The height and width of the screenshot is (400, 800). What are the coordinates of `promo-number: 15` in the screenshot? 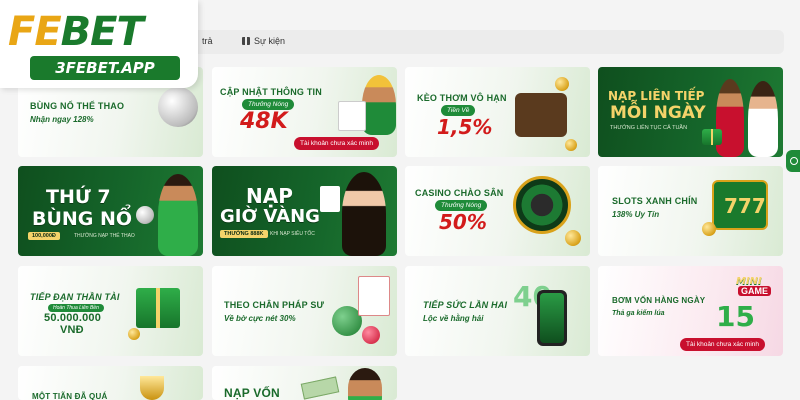 It's located at (735, 316).